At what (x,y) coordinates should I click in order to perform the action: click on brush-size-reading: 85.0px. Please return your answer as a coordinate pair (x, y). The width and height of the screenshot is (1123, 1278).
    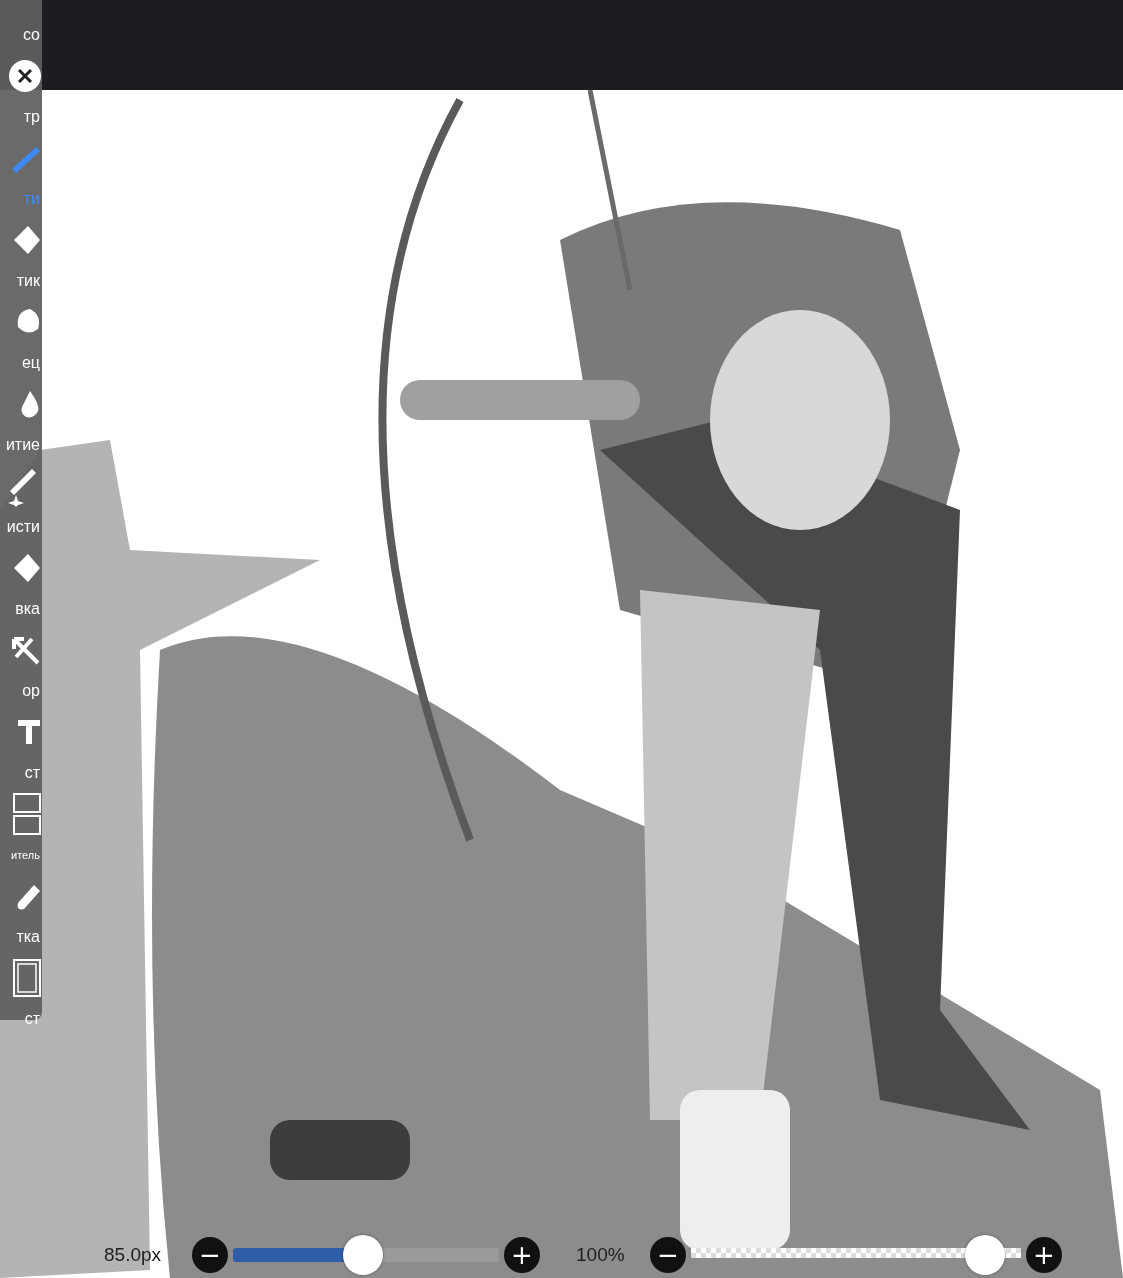
    Looking at the image, I should click on (133, 1255).